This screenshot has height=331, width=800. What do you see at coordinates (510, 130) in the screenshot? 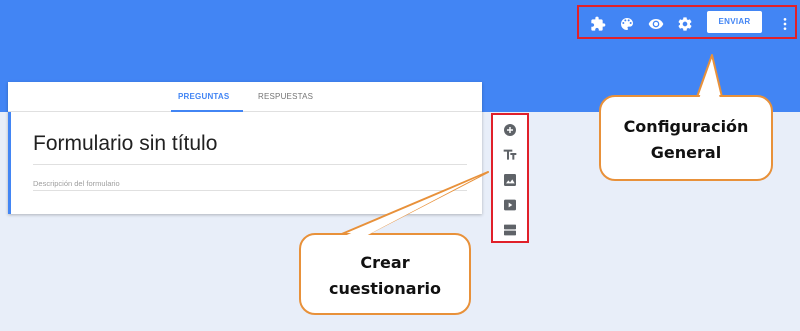
I see `add-circle-icon` at bounding box center [510, 130].